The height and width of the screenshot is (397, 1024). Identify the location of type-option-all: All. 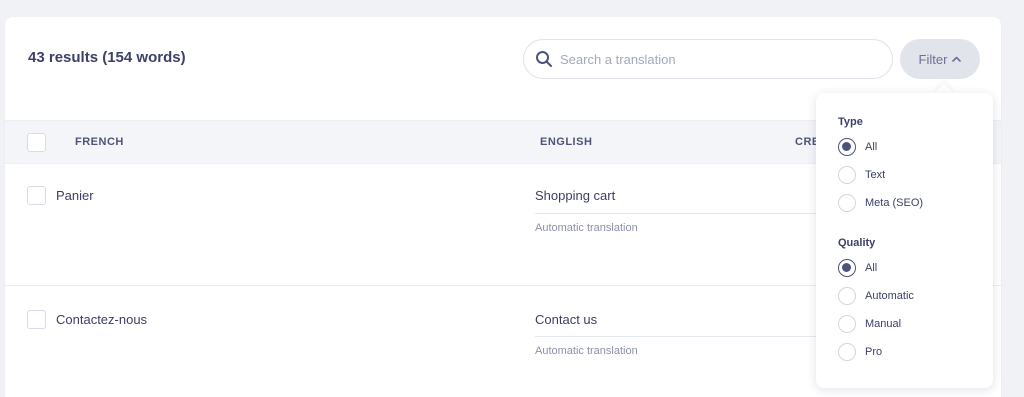
(857, 147).